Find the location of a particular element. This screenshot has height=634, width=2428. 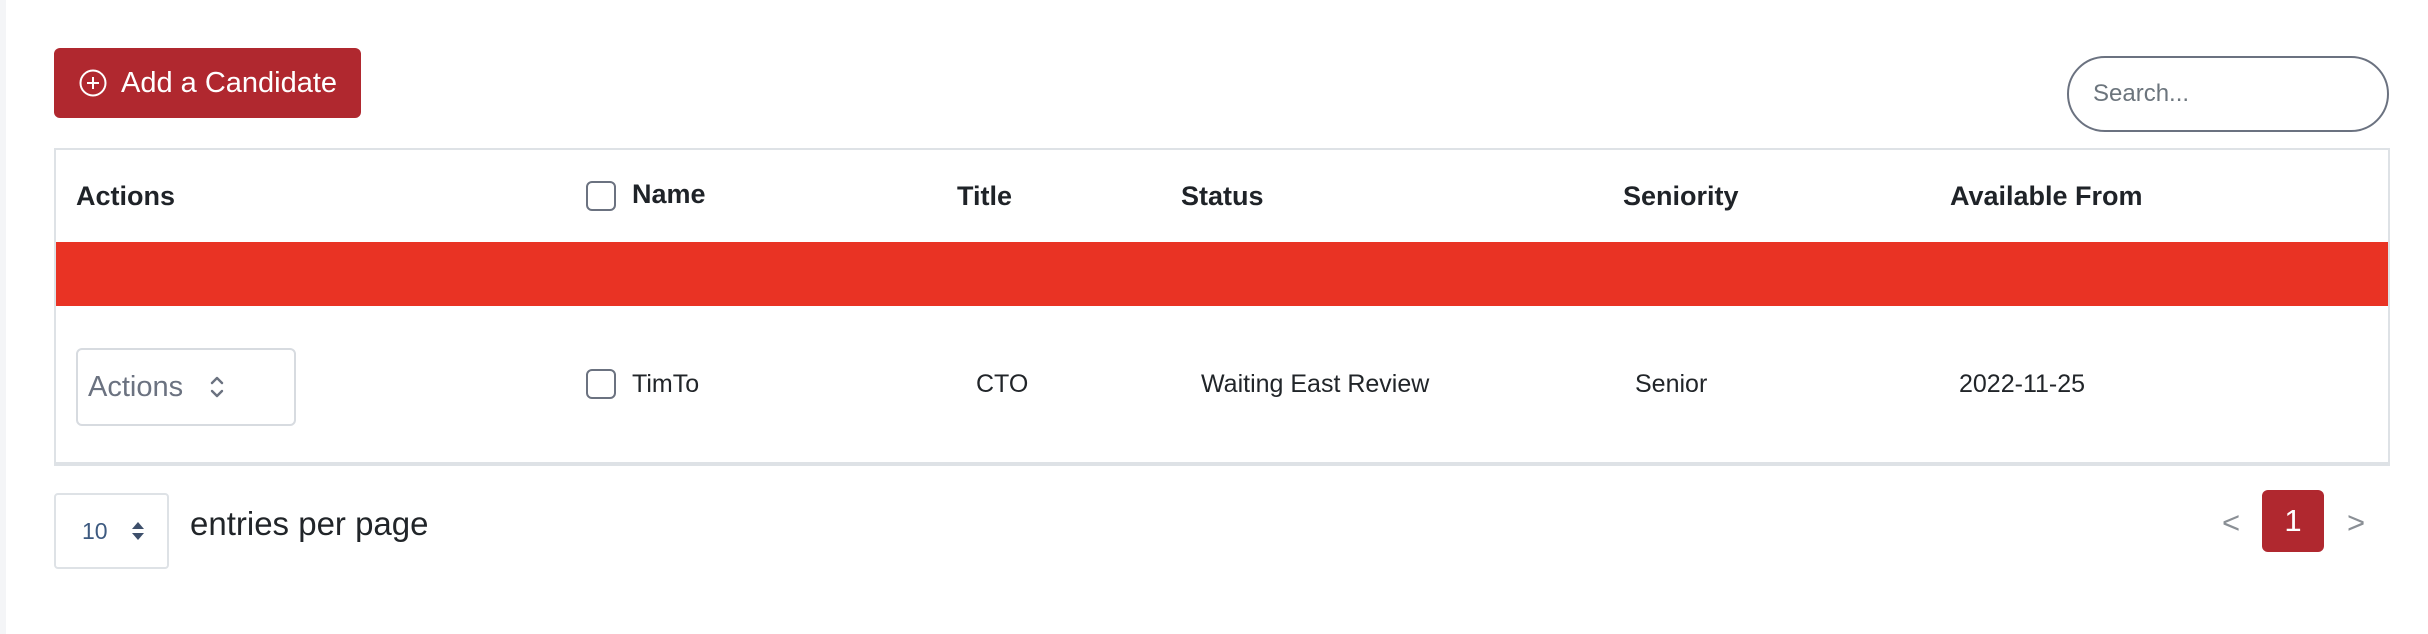

title-cell: CTO is located at coordinates (1002, 383).